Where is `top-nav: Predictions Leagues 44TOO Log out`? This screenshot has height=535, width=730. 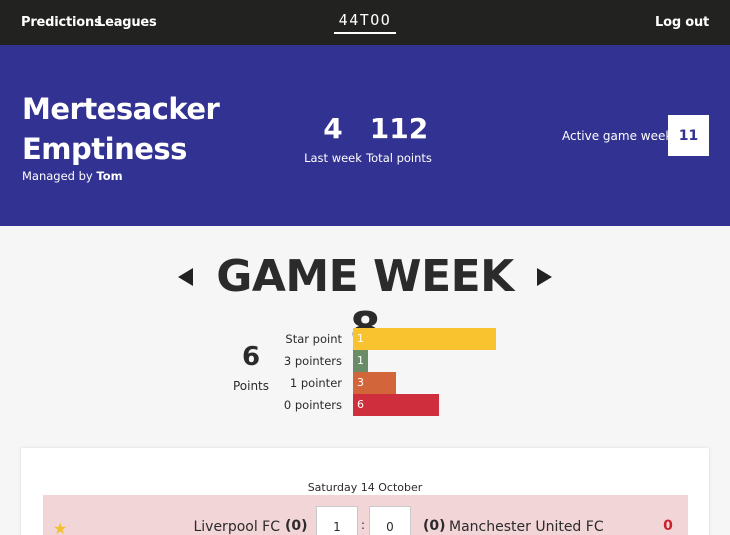 top-nav: Predictions Leagues 44TOO Log out is located at coordinates (365, 22).